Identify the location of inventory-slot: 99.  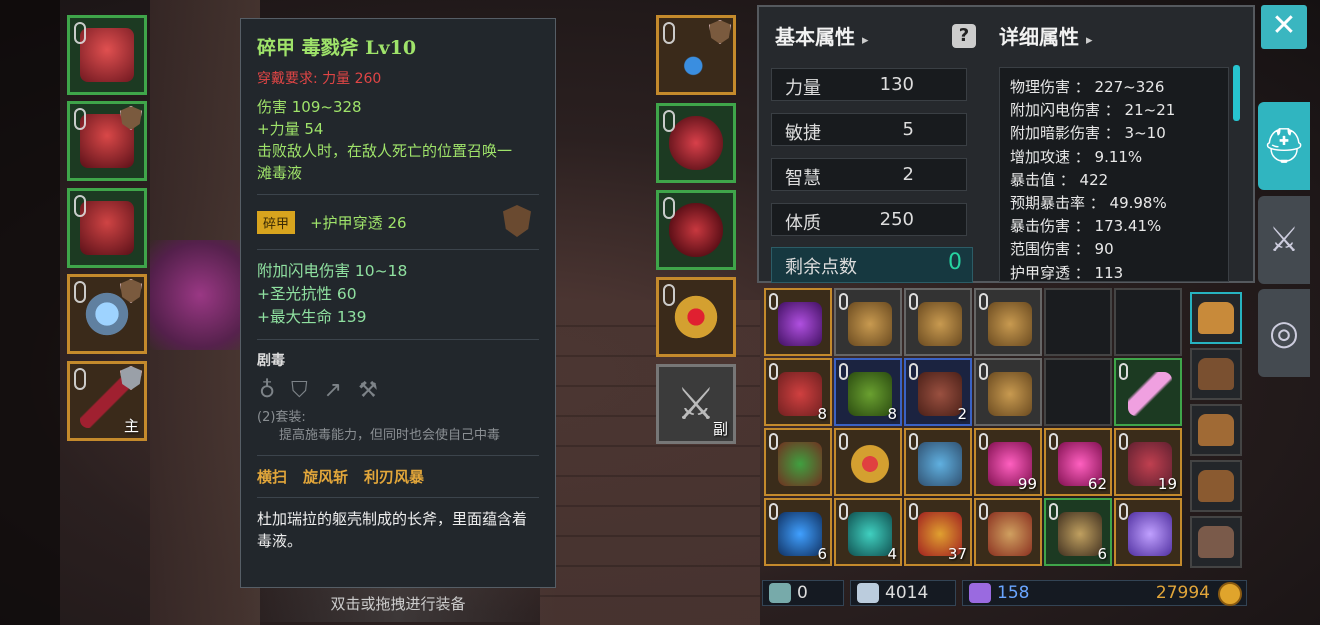
(1008, 462).